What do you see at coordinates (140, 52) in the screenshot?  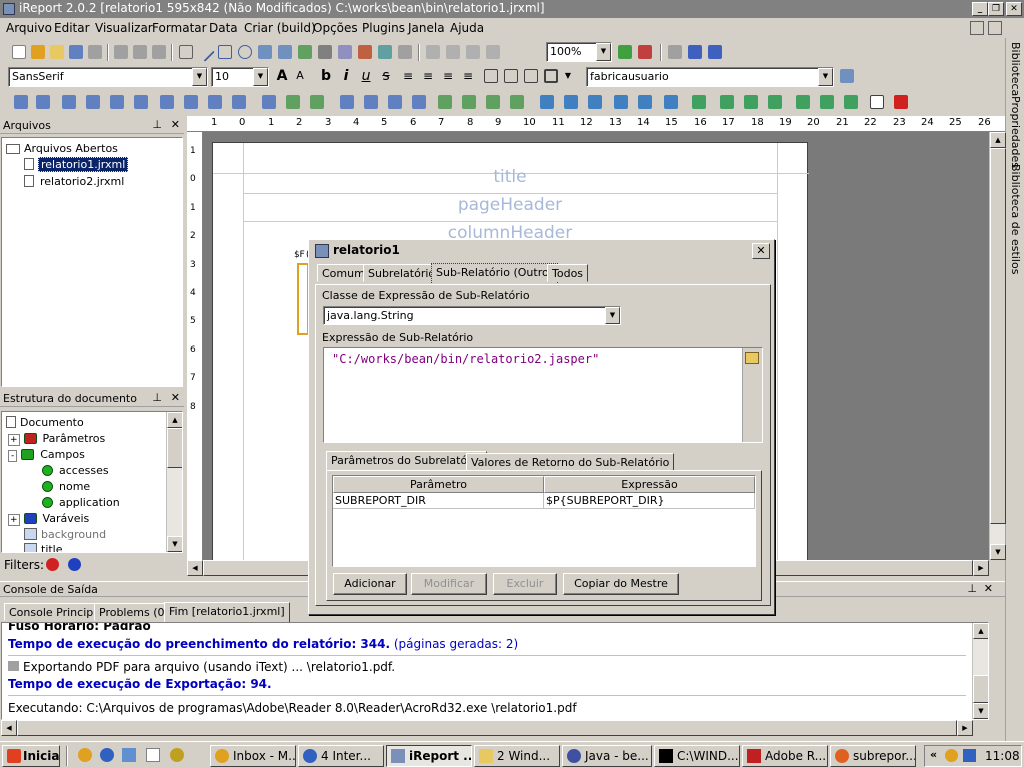 I see `copy-icon` at bounding box center [140, 52].